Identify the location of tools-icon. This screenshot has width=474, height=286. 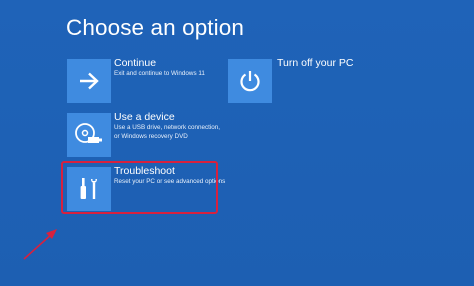
(88, 188).